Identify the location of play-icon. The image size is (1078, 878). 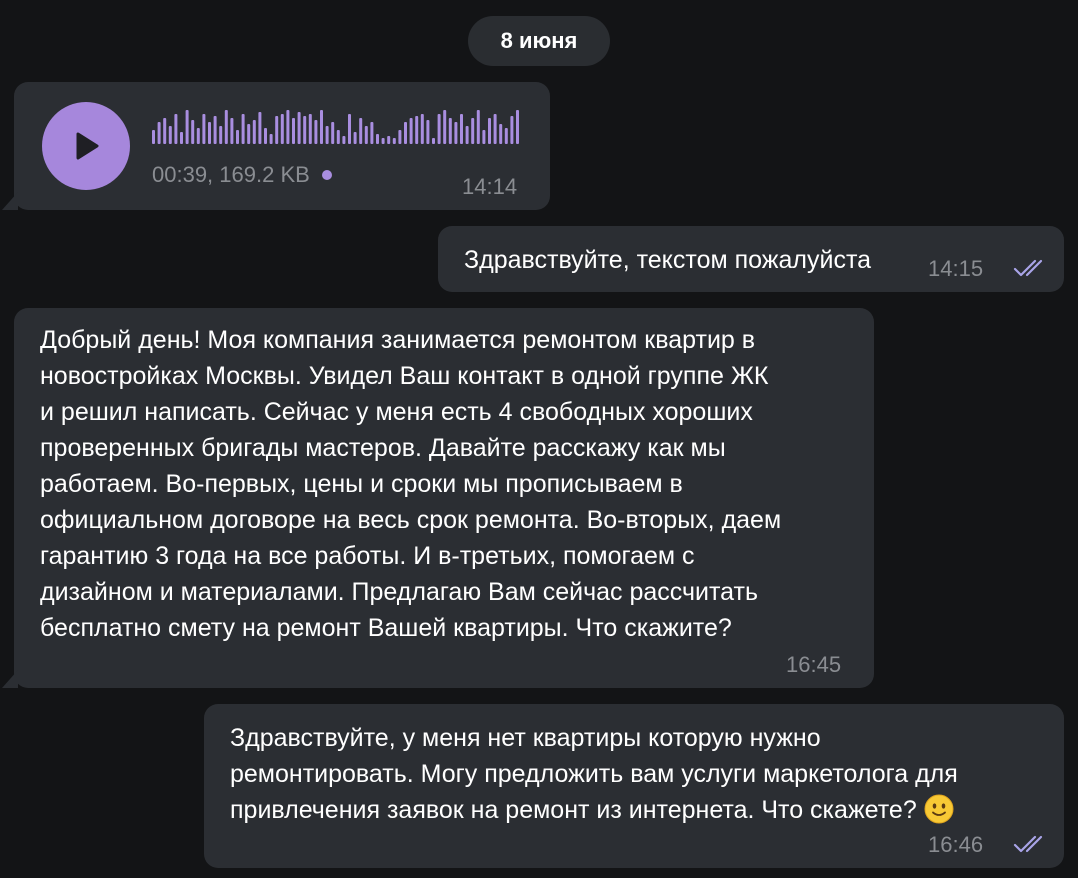
(87, 146).